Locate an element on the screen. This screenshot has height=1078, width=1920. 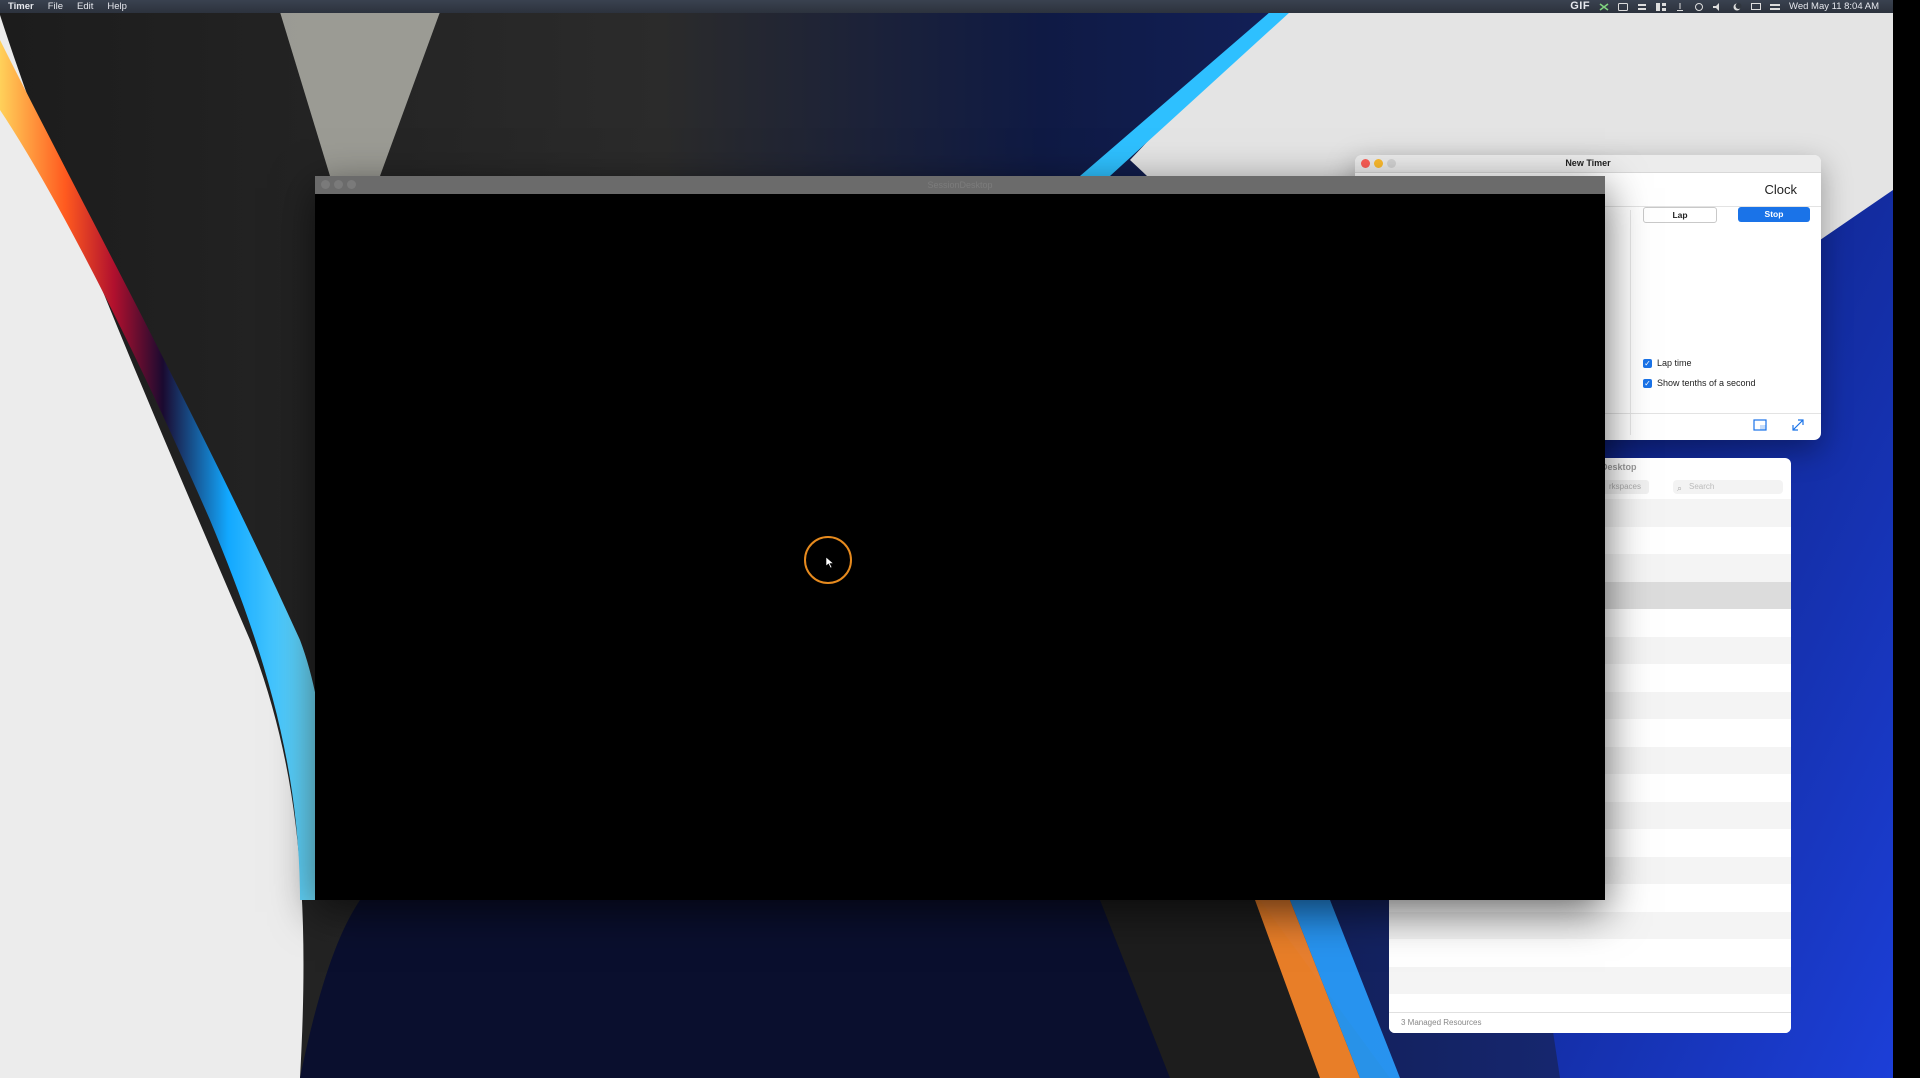
clock-tab: Clock is located at coordinates (1780, 189).